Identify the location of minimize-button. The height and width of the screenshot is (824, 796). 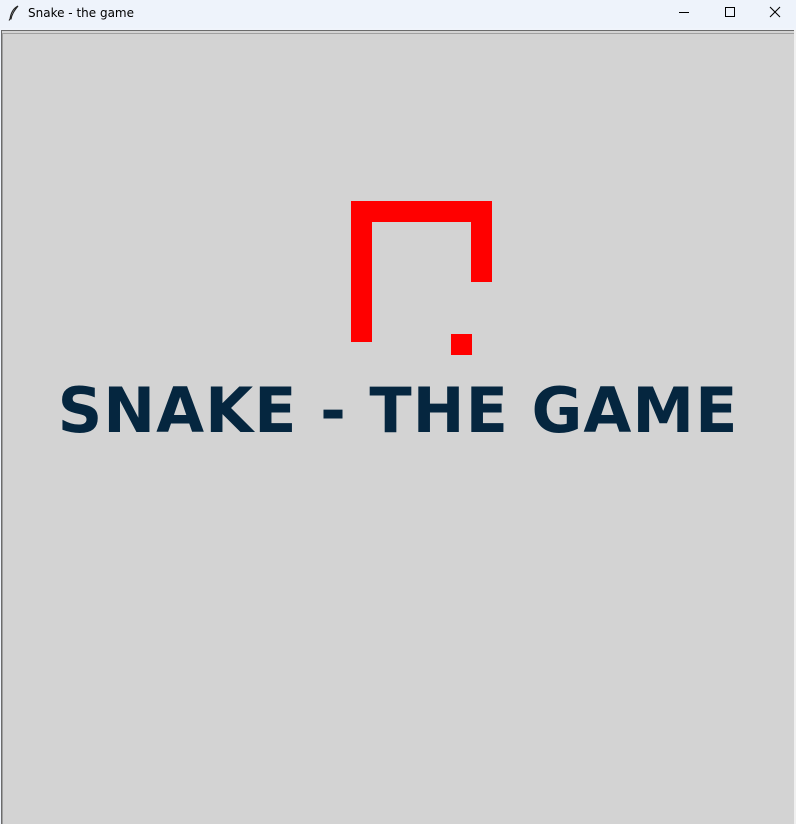
(684, 14).